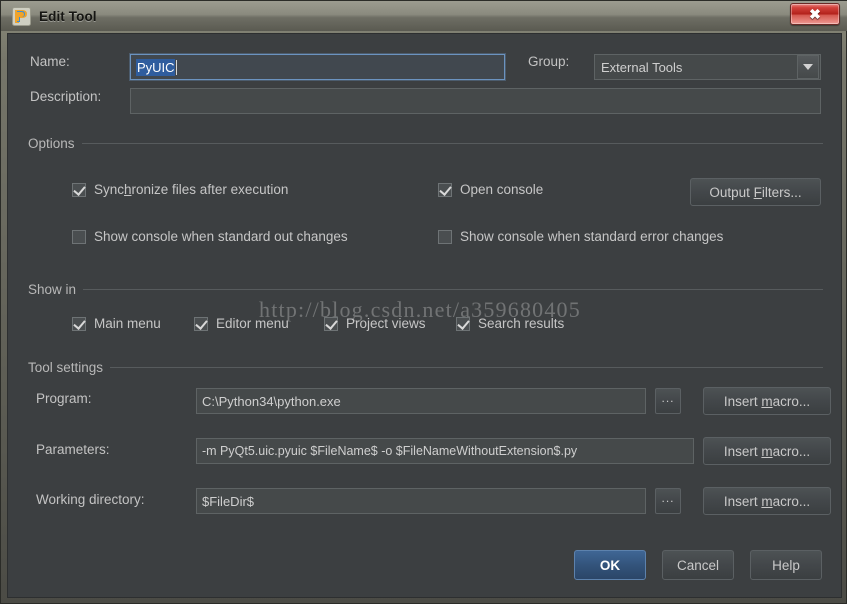  I want to click on checkbox-label: Open console, so click(502, 189).